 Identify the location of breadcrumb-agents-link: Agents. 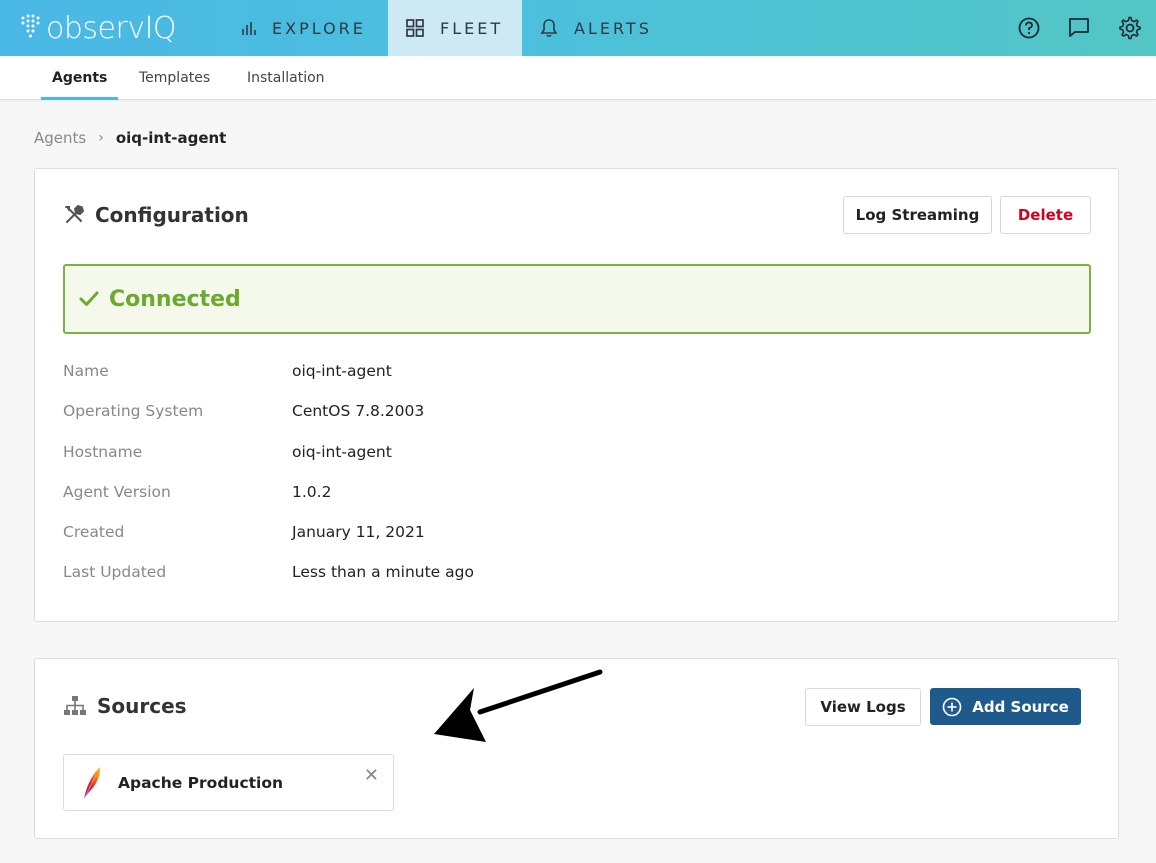
(60, 138).